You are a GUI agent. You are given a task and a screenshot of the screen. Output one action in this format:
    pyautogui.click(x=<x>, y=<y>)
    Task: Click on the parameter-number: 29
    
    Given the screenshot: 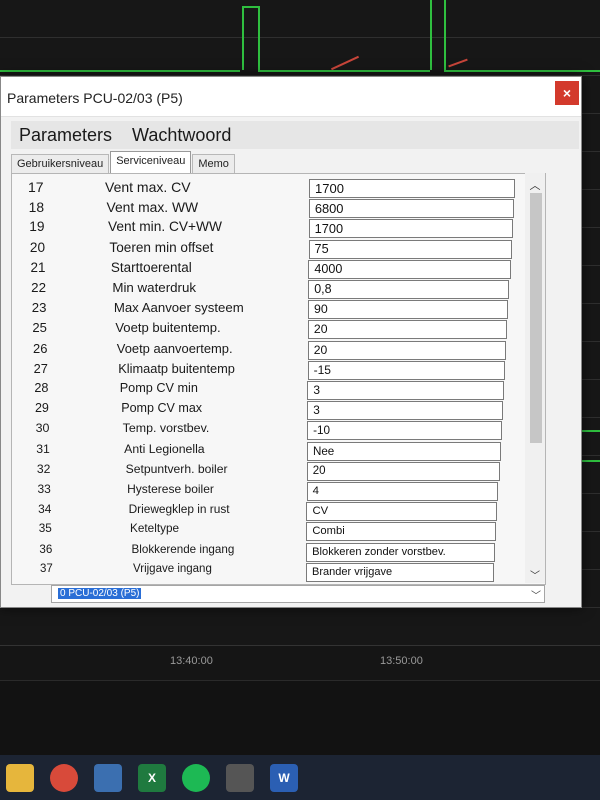 What is the action you would take?
    pyautogui.click(x=41, y=408)
    